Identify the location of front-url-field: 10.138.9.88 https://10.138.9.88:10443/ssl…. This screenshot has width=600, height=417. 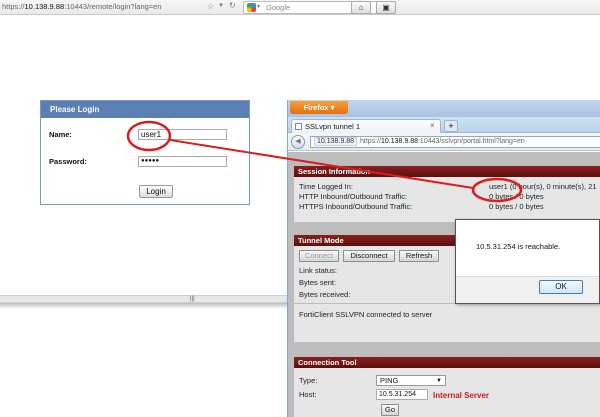
(455, 142).